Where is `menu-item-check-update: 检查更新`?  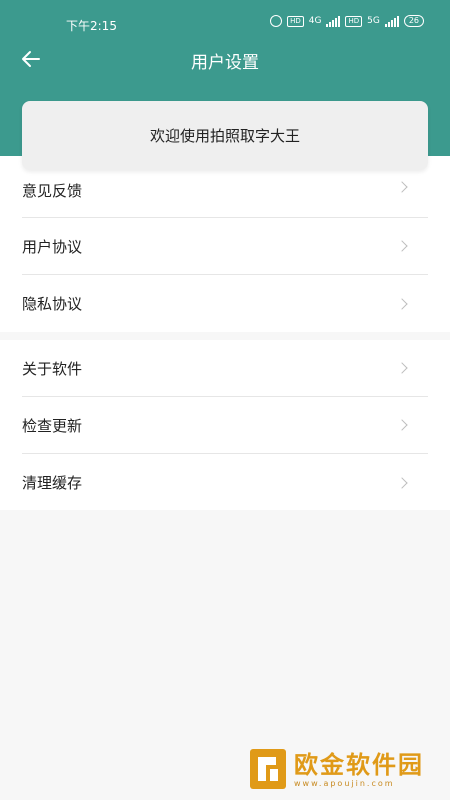
menu-item-check-update: 检查更新 is located at coordinates (225, 425).